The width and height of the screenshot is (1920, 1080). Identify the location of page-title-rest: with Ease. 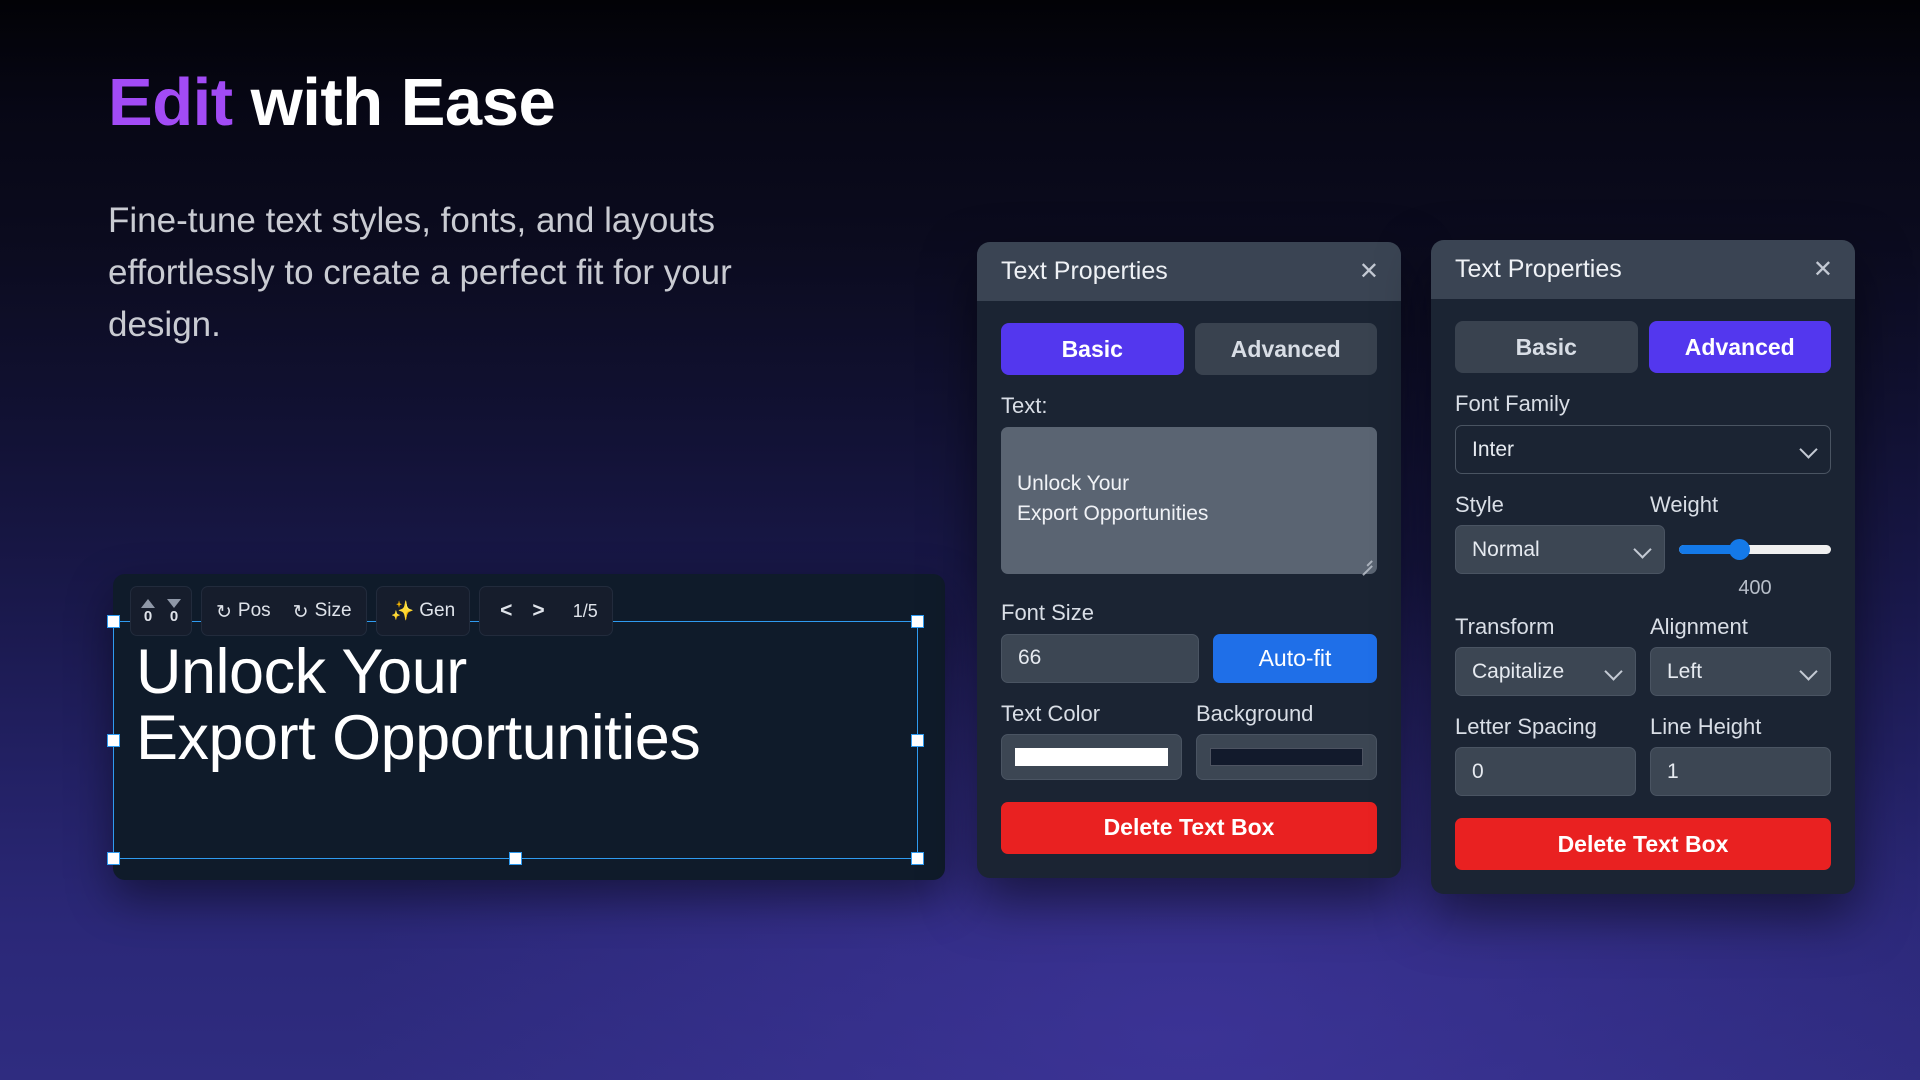
(394, 102).